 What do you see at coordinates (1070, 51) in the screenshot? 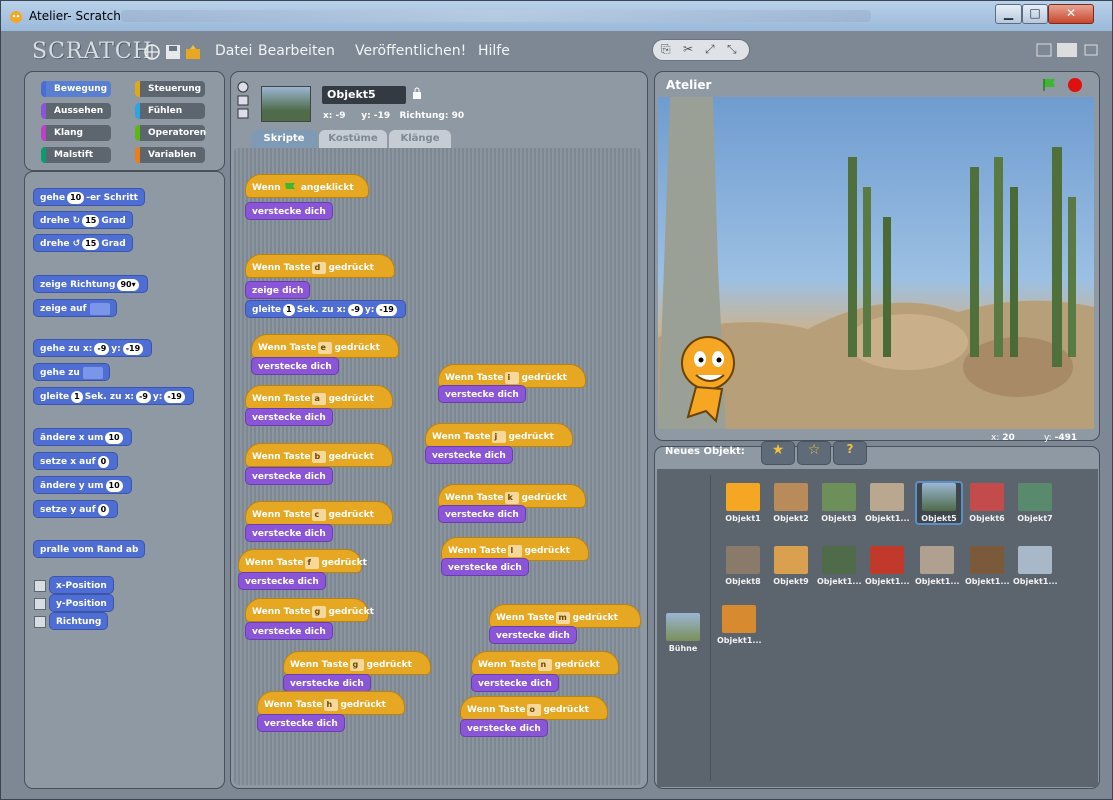
I see `stage-layout-icons` at bounding box center [1070, 51].